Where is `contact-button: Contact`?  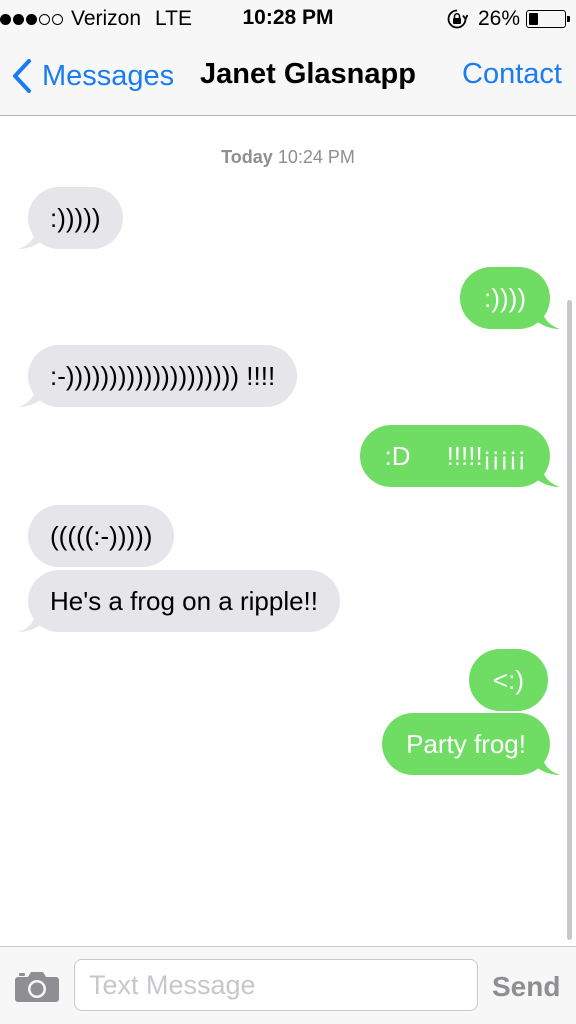
contact-button: Contact is located at coordinates (512, 74).